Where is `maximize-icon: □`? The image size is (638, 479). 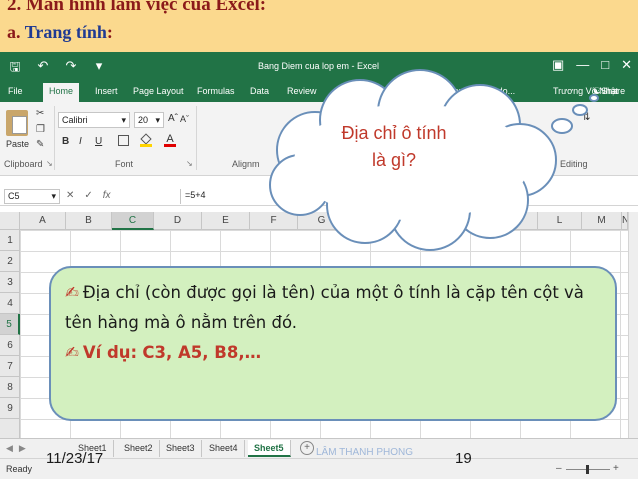
maximize-icon: □ is located at coordinates (605, 65).